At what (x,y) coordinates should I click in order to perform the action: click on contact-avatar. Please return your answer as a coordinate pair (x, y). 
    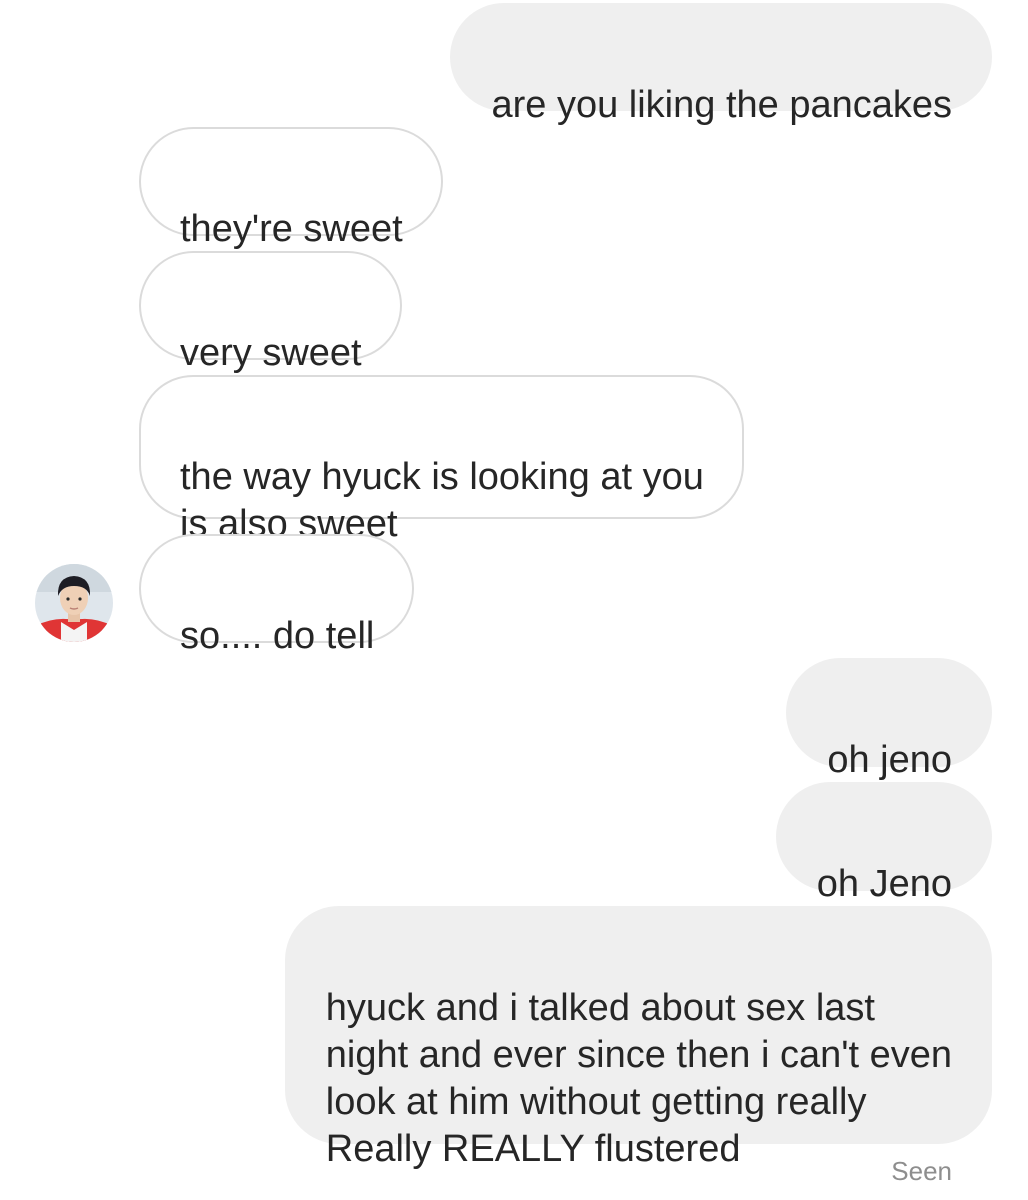
    Looking at the image, I should click on (74, 603).